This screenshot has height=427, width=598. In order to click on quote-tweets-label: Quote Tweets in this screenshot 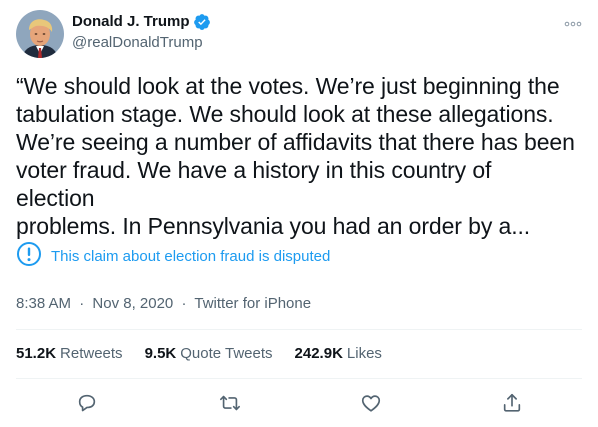, I will do `click(226, 353)`.